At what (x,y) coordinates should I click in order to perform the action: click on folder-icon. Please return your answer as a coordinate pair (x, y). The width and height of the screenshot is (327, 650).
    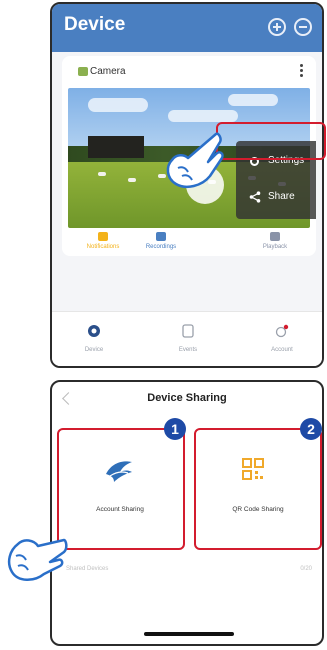
    Looking at the image, I should click on (161, 236).